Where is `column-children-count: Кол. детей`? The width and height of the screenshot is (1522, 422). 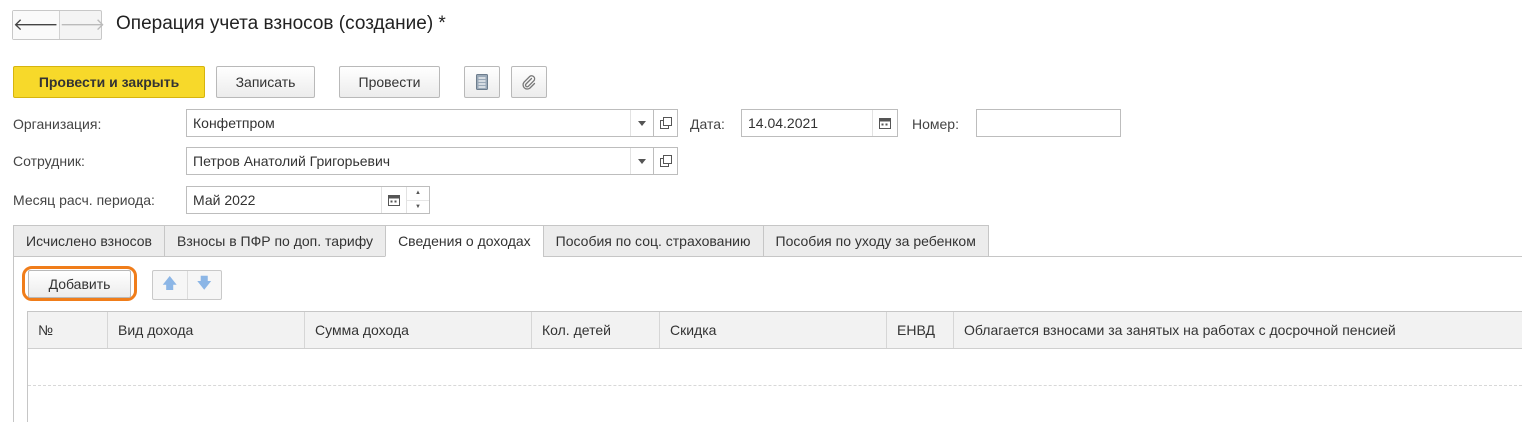 column-children-count: Кол. детей is located at coordinates (596, 330).